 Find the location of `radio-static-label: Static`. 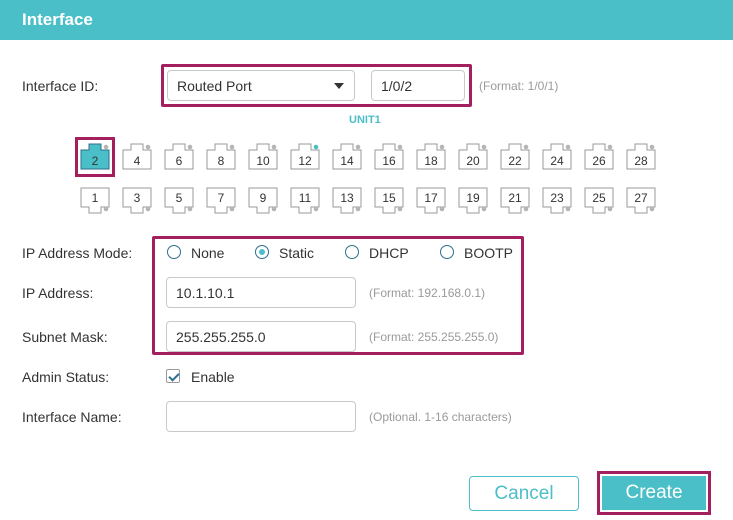

radio-static-label: Static is located at coordinates (297, 253).